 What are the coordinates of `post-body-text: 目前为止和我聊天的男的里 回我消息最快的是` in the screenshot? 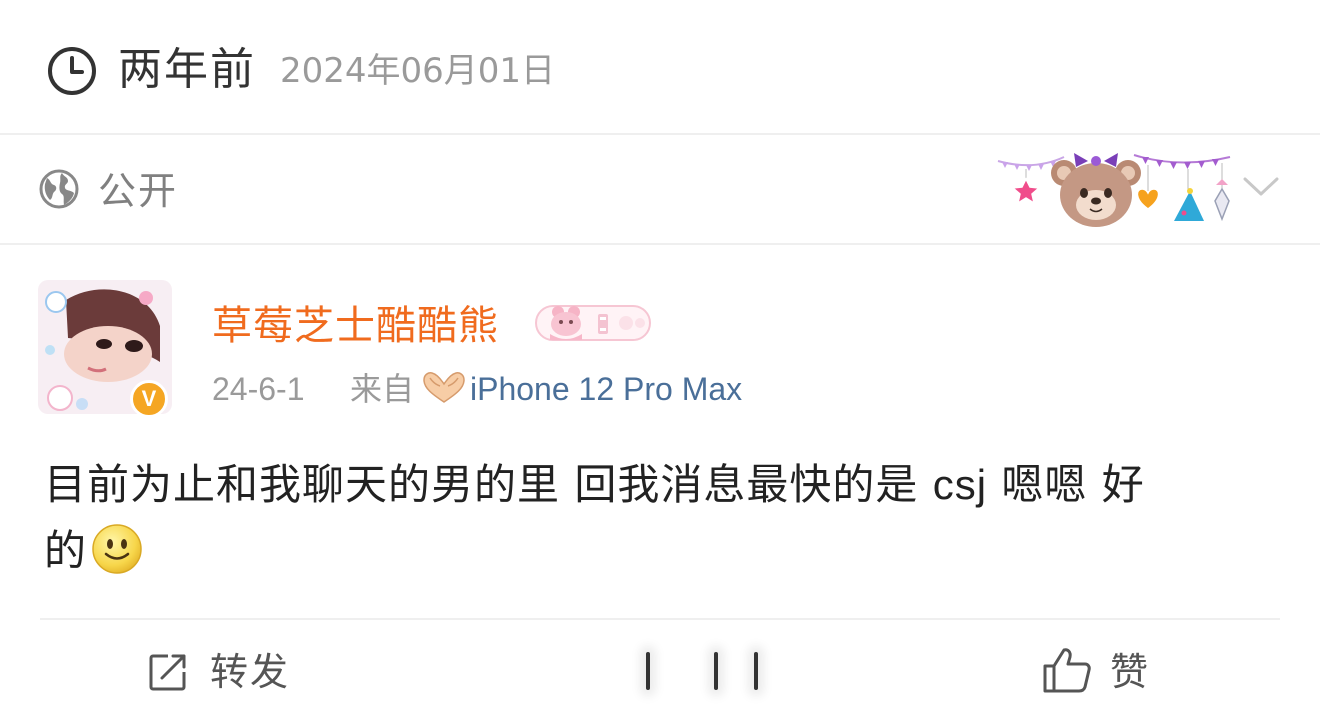 It's located at (488, 484).